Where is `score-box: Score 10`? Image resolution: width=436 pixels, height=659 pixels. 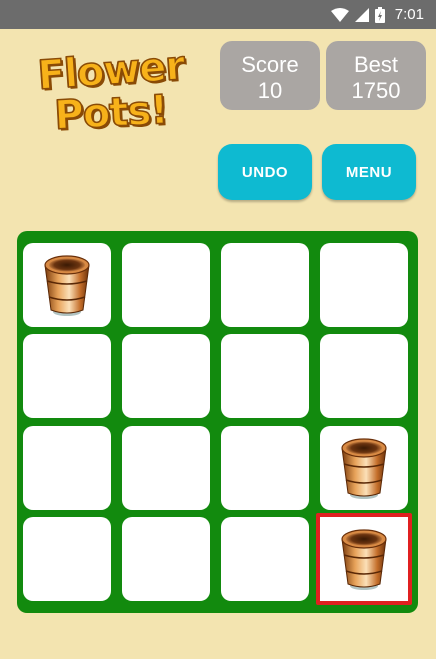 score-box: Score 10 is located at coordinates (270, 75).